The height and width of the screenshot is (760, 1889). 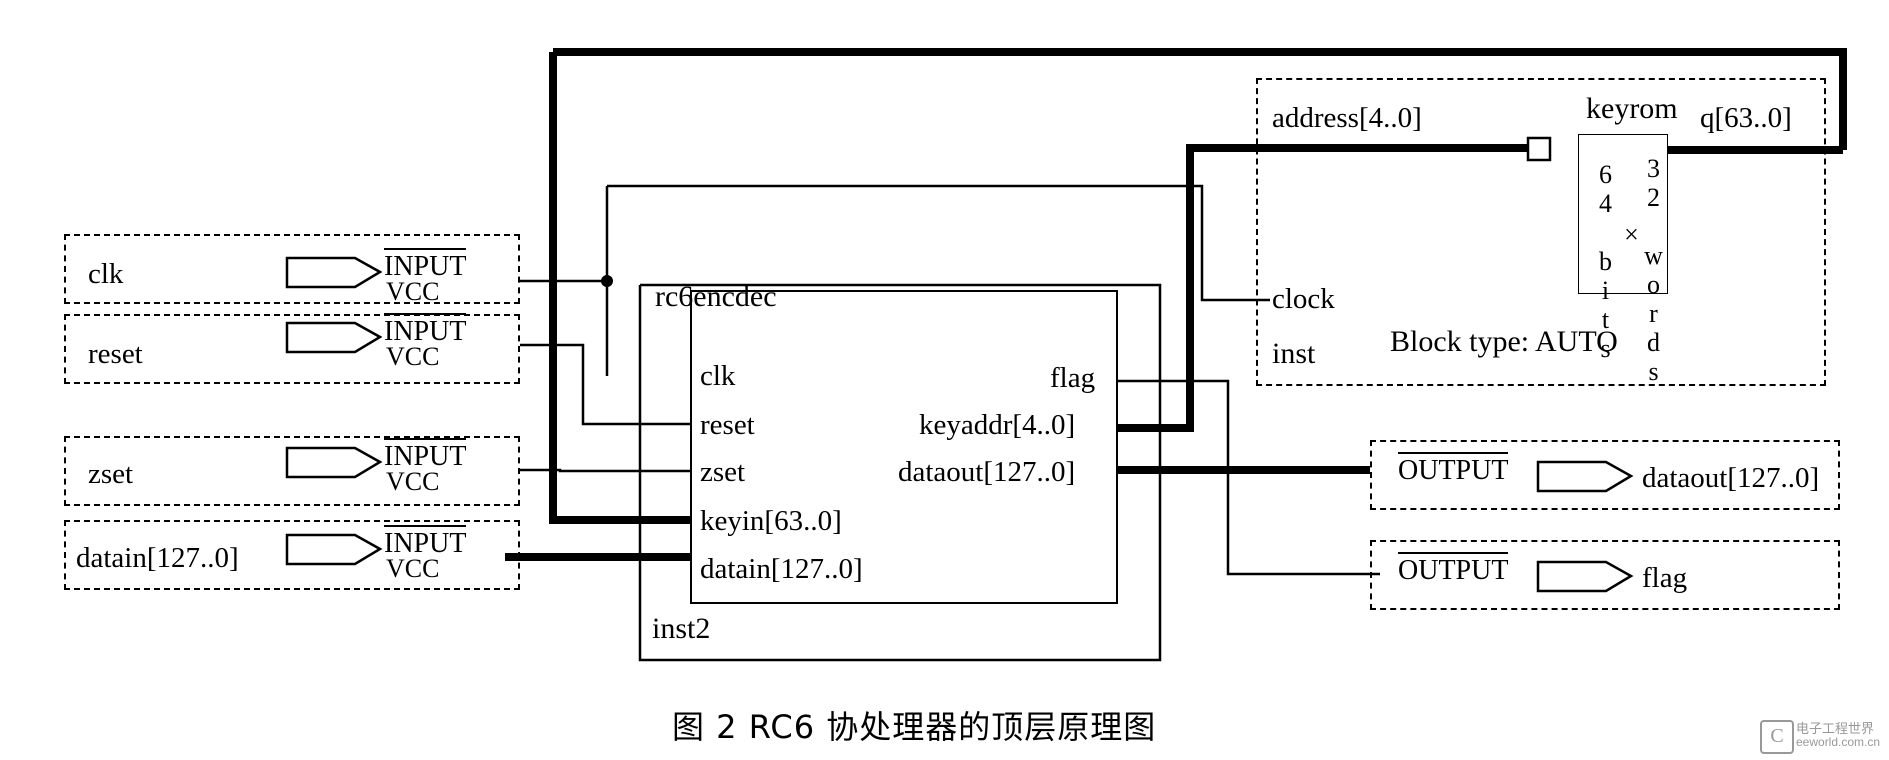 What do you see at coordinates (1073, 378) in the screenshot?
I see `rc6encdec-output-flag: flag` at bounding box center [1073, 378].